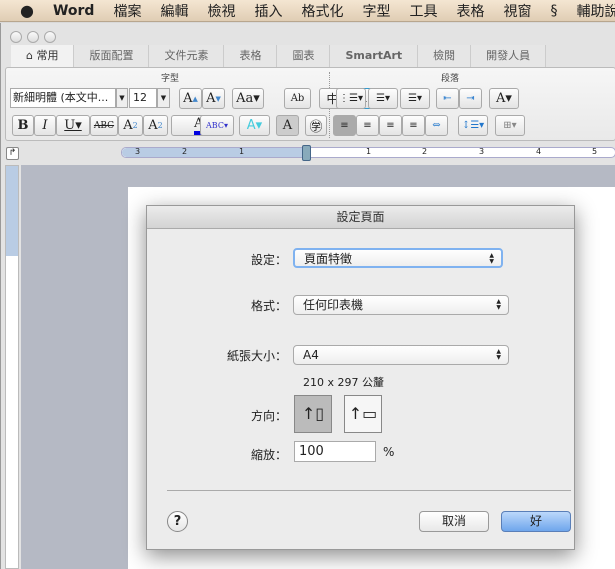  Describe the element at coordinates (333, 305) in the screenshot. I see `format-value: 任何印表機` at that location.